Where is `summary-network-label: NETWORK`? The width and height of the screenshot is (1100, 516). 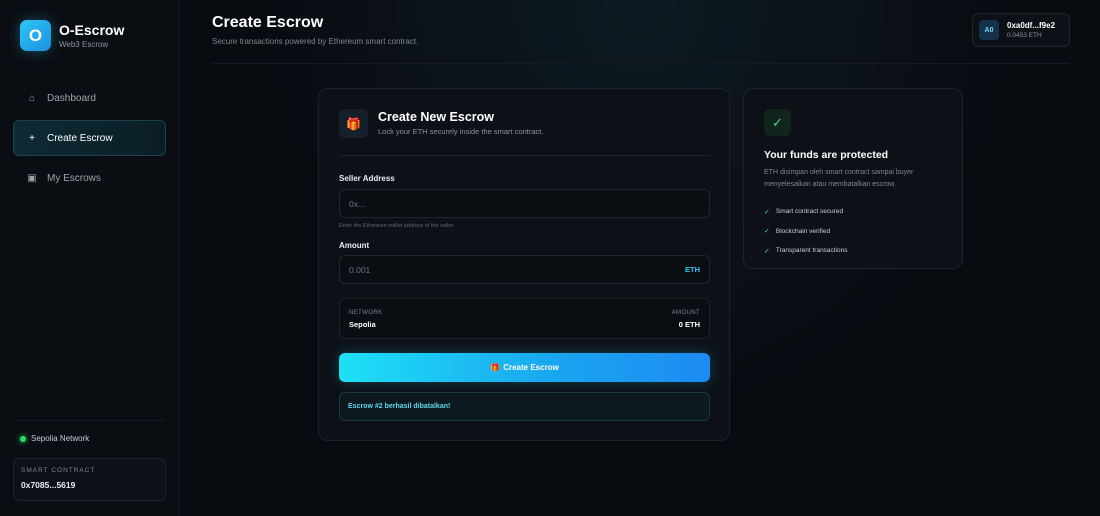 summary-network-label: NETWORK is located at coordinates (366, 313).